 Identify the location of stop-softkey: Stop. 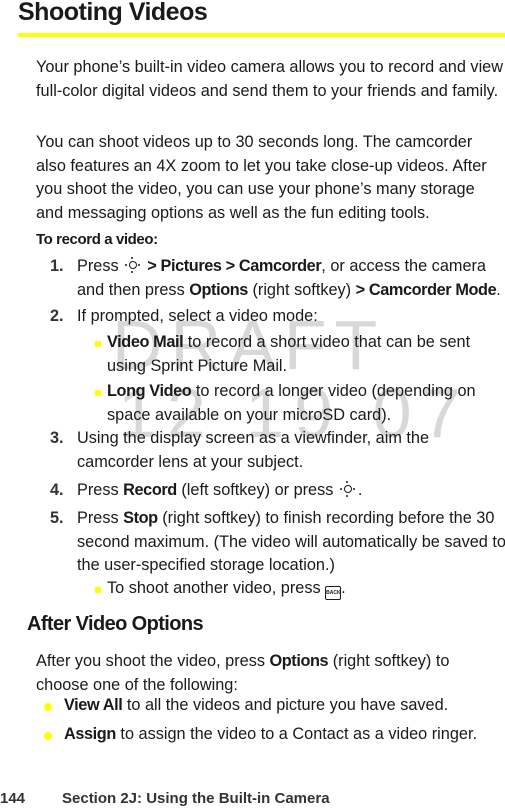
(140, 518).